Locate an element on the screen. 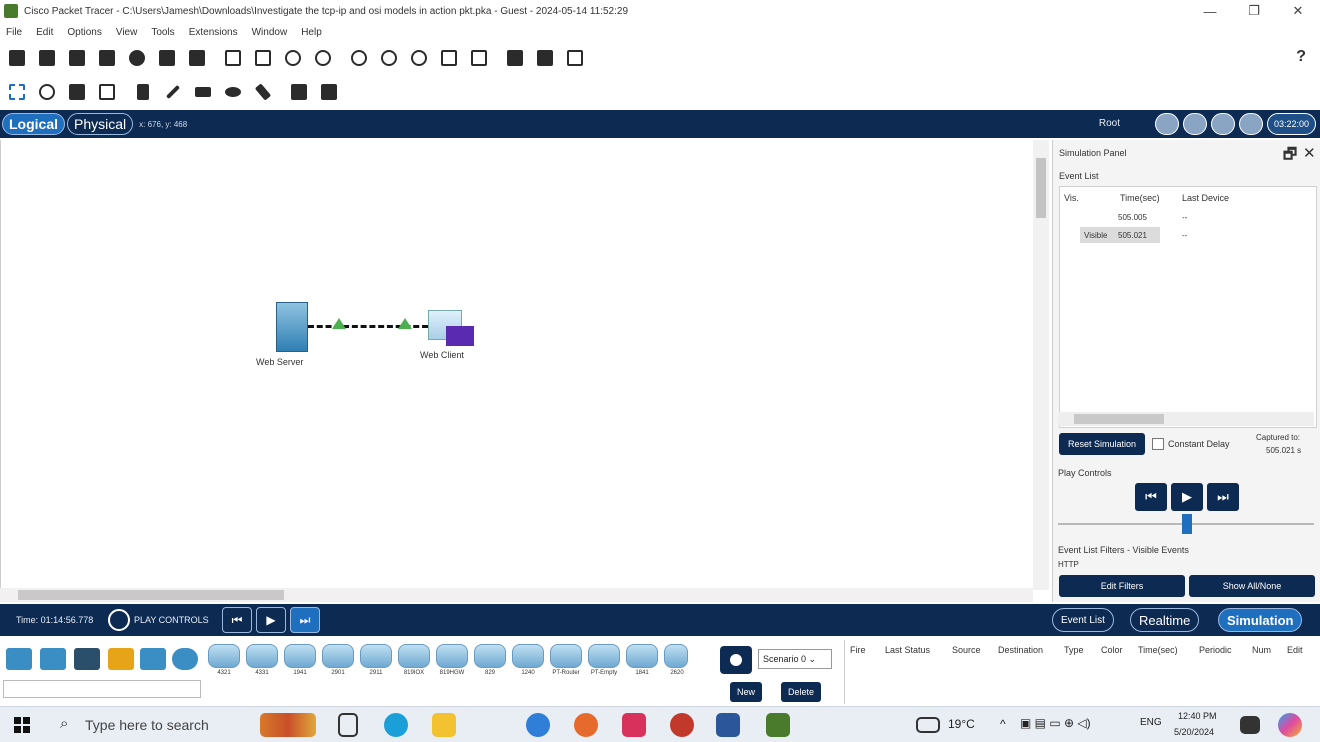 The height and width of the screenshot is (742, 1320). router-1841-icon is located at coordinates (642, 656).